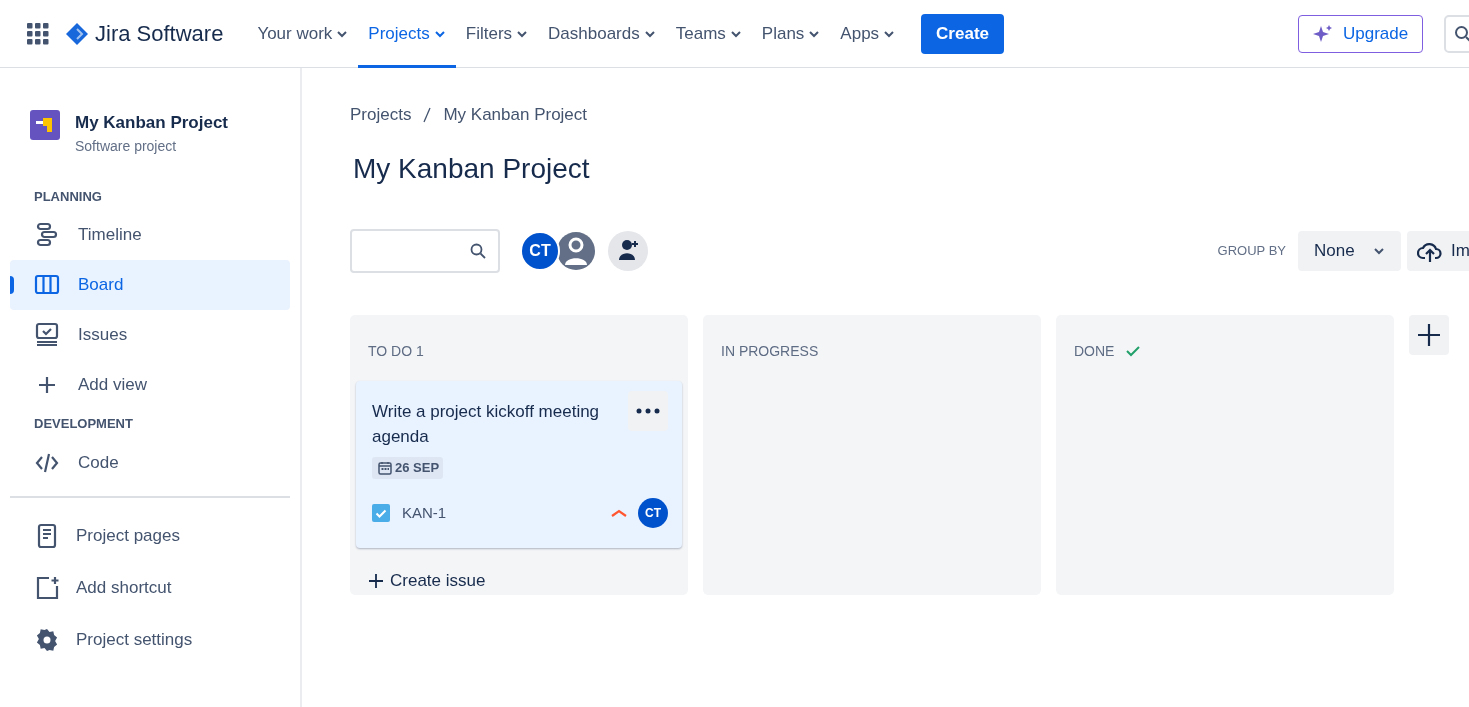  What do you see at coordinates (303, 34) in the screenshot?
I see `nav-tab: Your work` at bounding box center [303, 34].